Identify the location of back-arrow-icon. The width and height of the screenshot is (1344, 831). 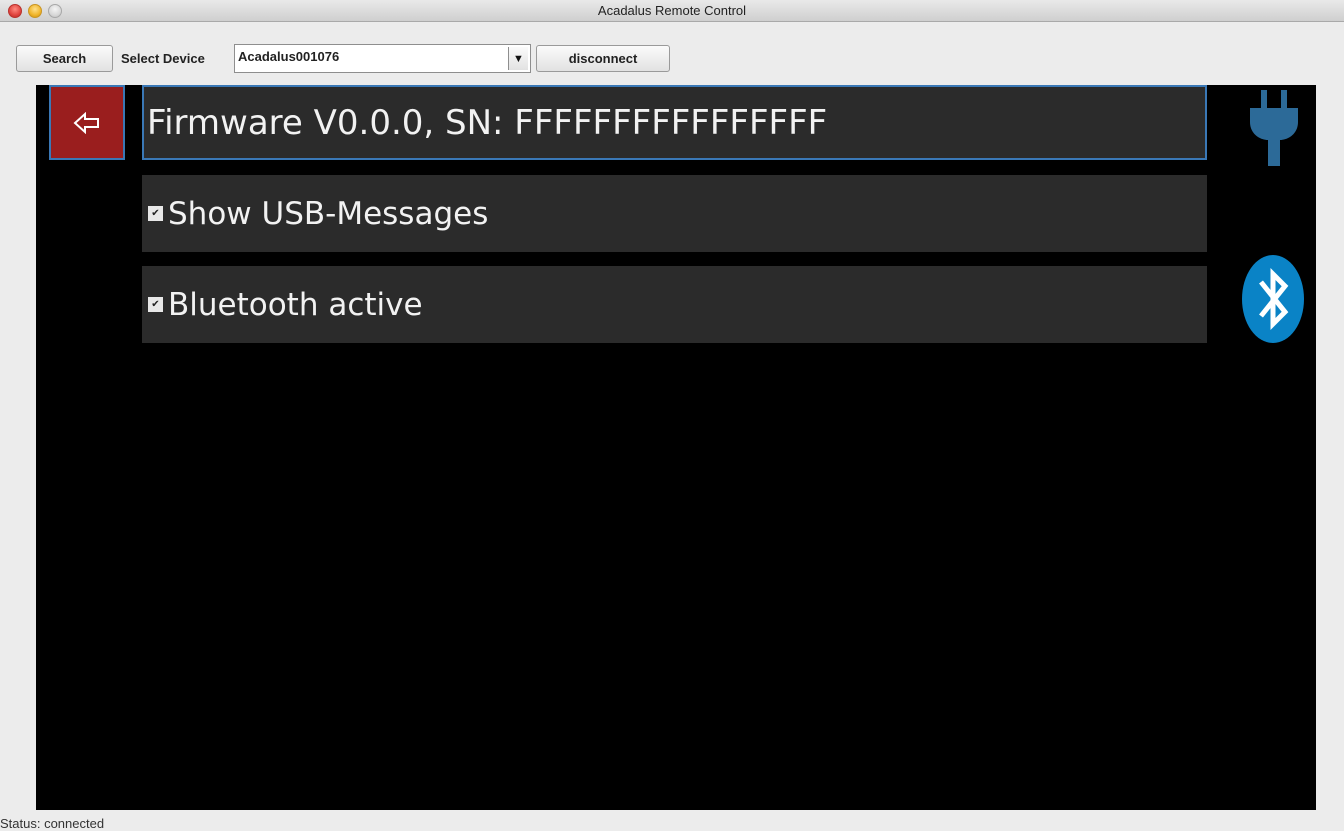
(86, 122).